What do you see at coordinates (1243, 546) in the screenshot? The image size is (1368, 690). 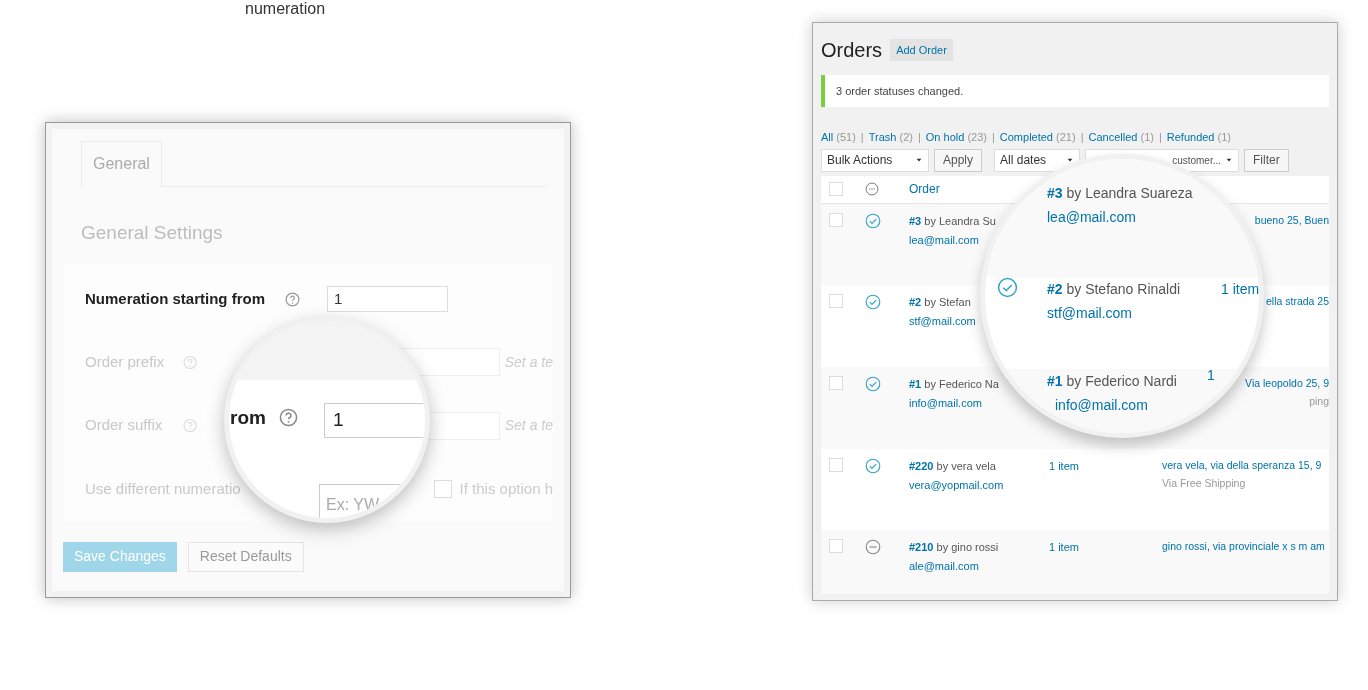 I see `address-link: gino rossi, via provinciale x s m am` at bounding box center [1243, 546].